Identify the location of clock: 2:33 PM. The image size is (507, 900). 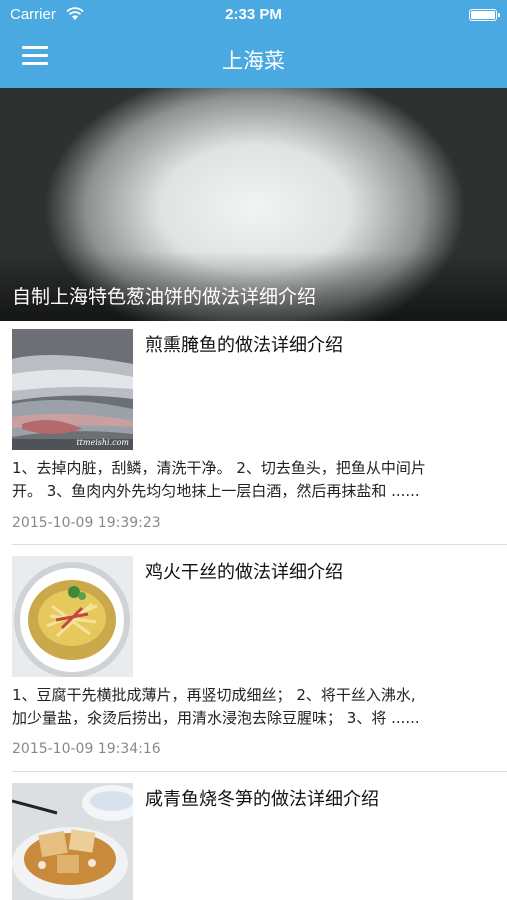
(253, 14).